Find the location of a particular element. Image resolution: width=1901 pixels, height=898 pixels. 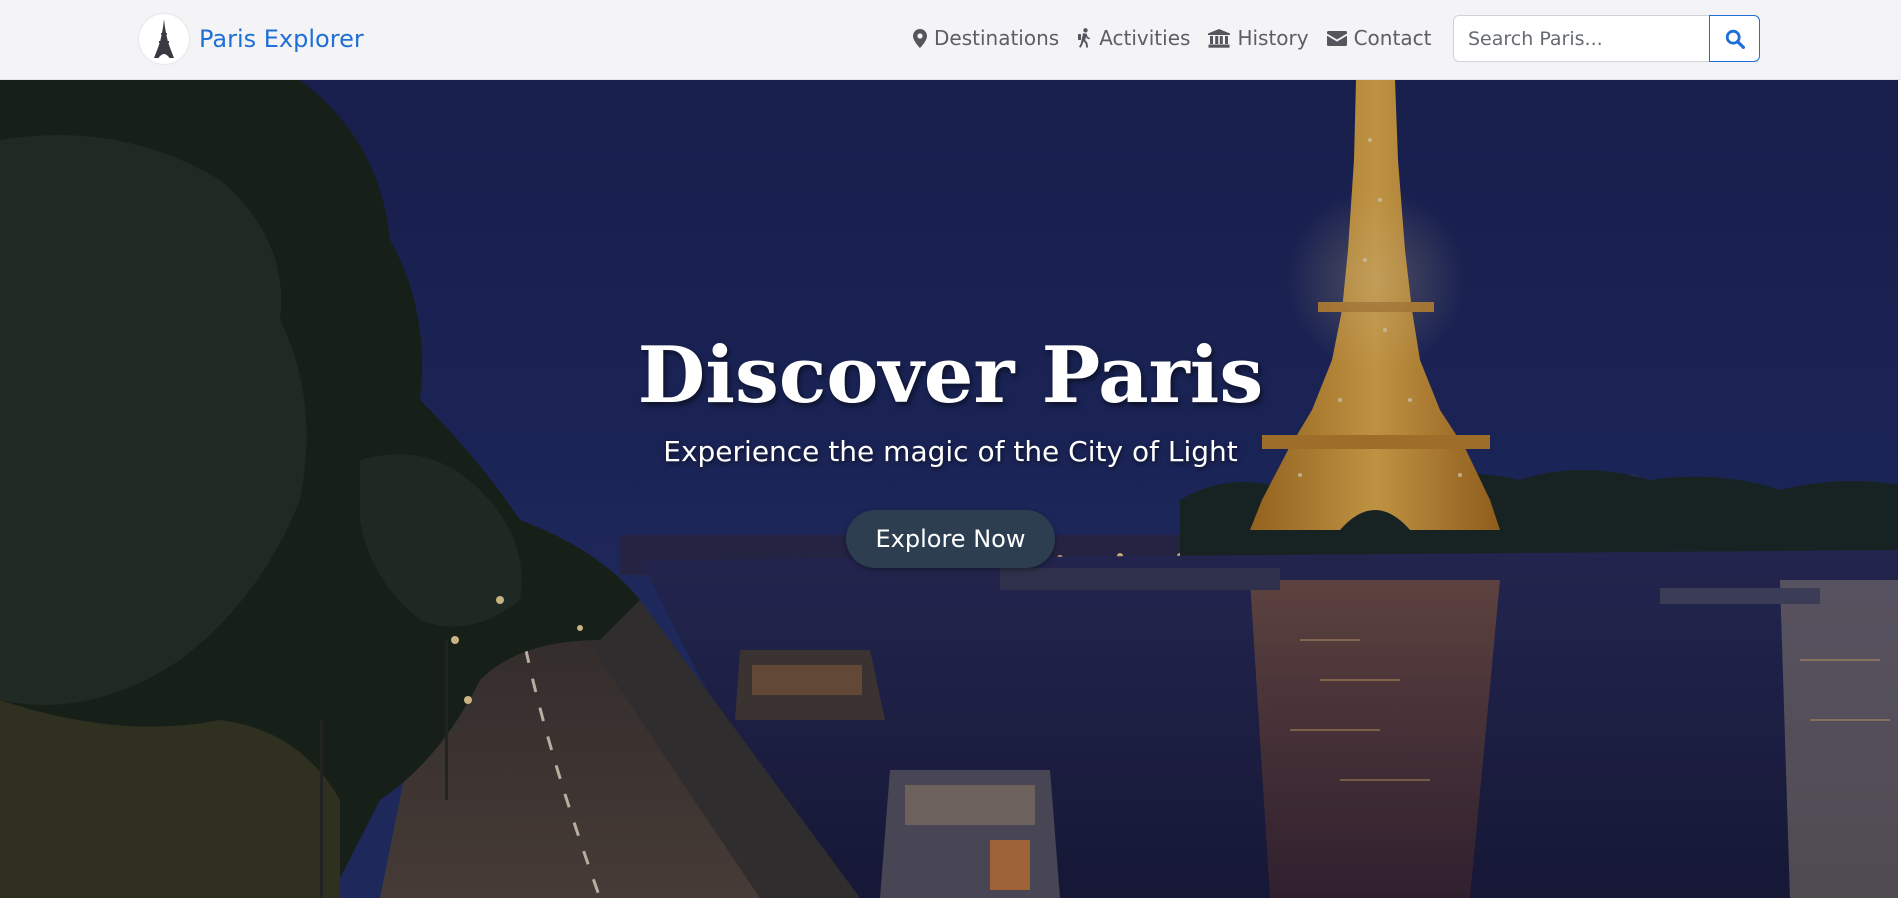

brand-name: Paris Explorer is located at coordinates (281, 39).